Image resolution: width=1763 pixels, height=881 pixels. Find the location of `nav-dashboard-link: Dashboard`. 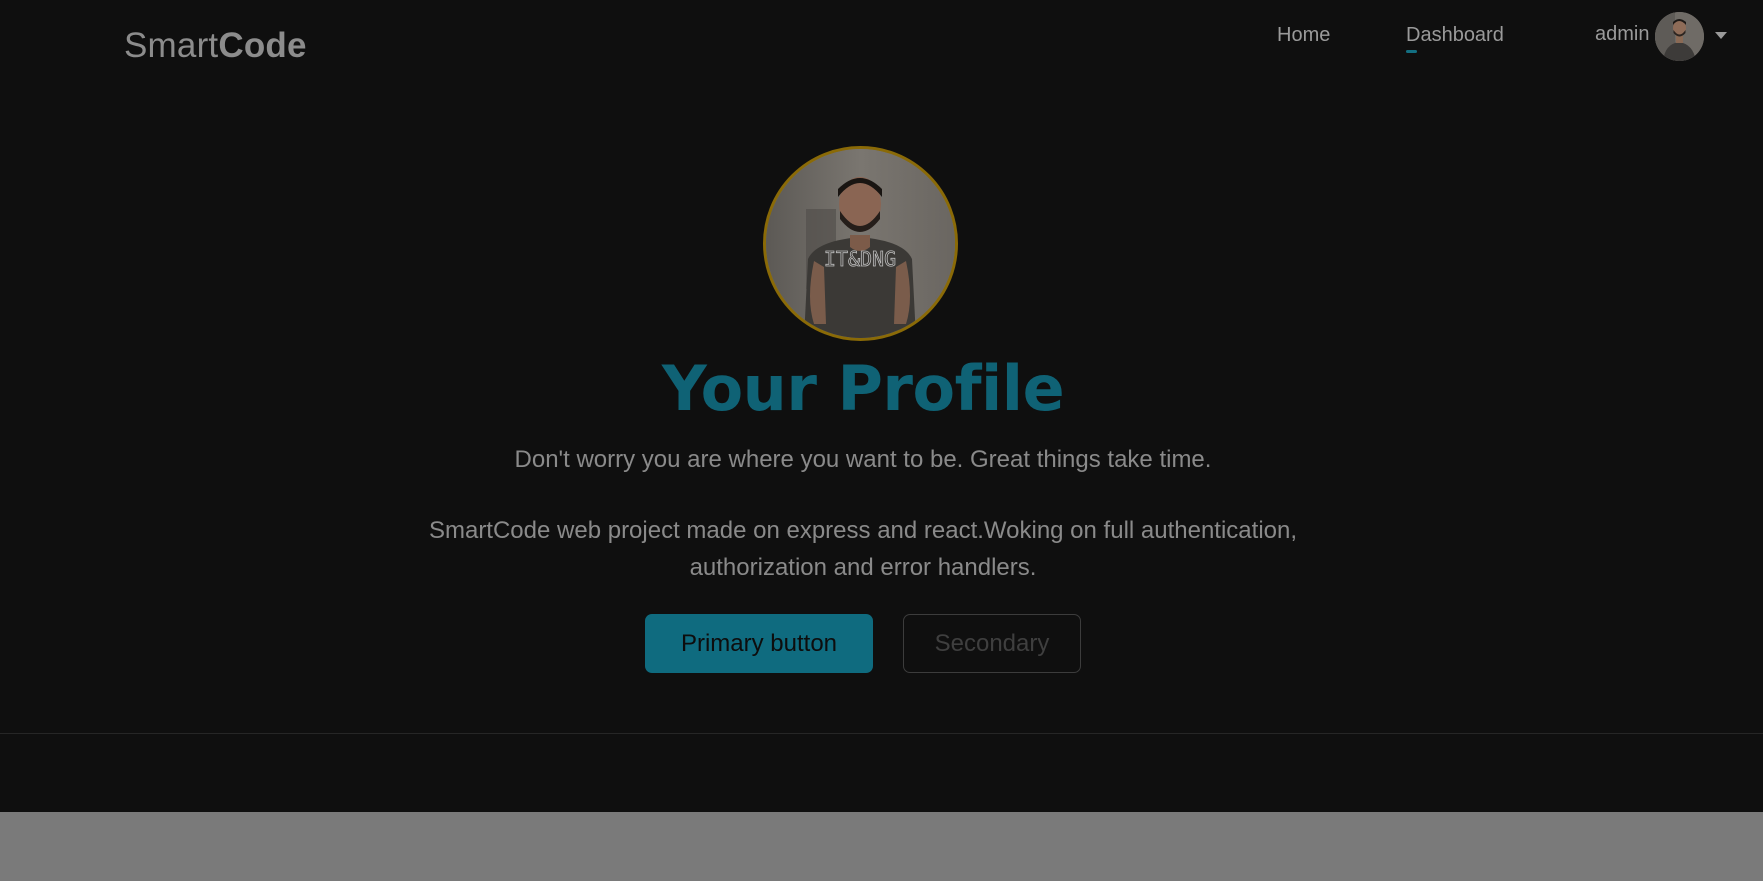

nav-dashboard-link: Dashboard is located at coordinates (1455, 35).